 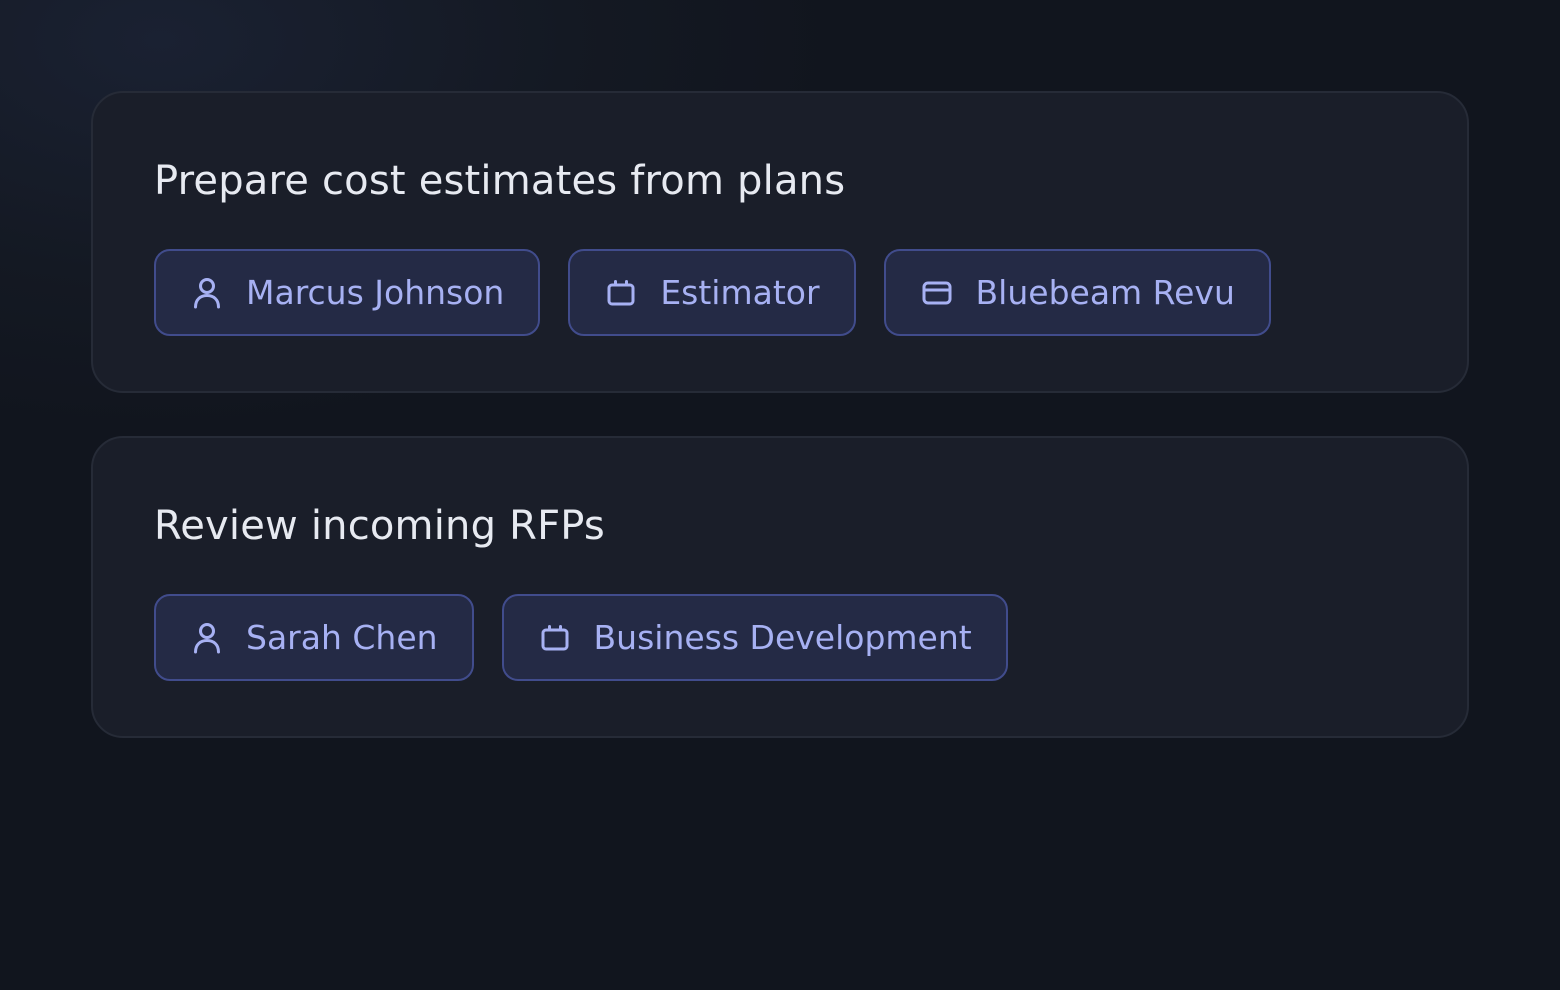 I want to click on task-title: Review incoming RFPs, so click(x=379, y=526).